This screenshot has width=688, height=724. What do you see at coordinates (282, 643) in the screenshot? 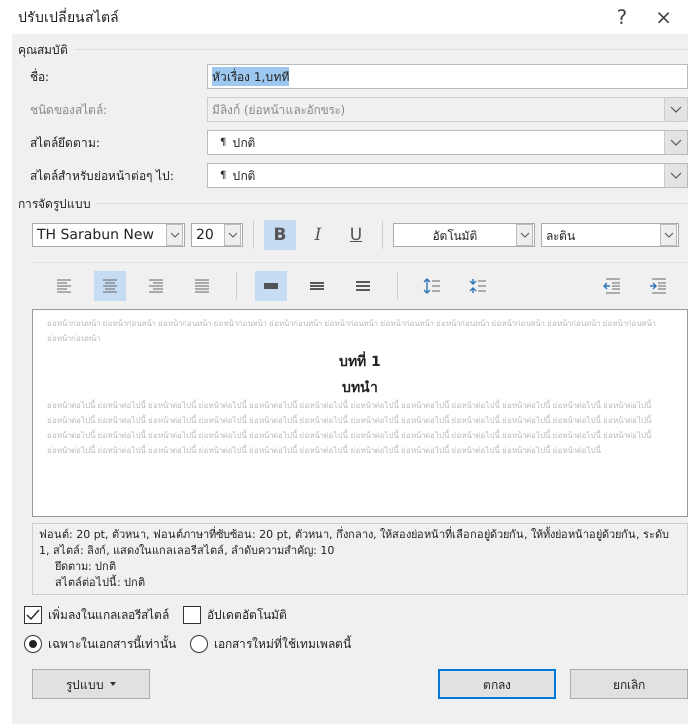
I see `radio-label: เอกสารใหม่ที่ใช้เทมเพลตนี้` at bounding box center [282, 643].